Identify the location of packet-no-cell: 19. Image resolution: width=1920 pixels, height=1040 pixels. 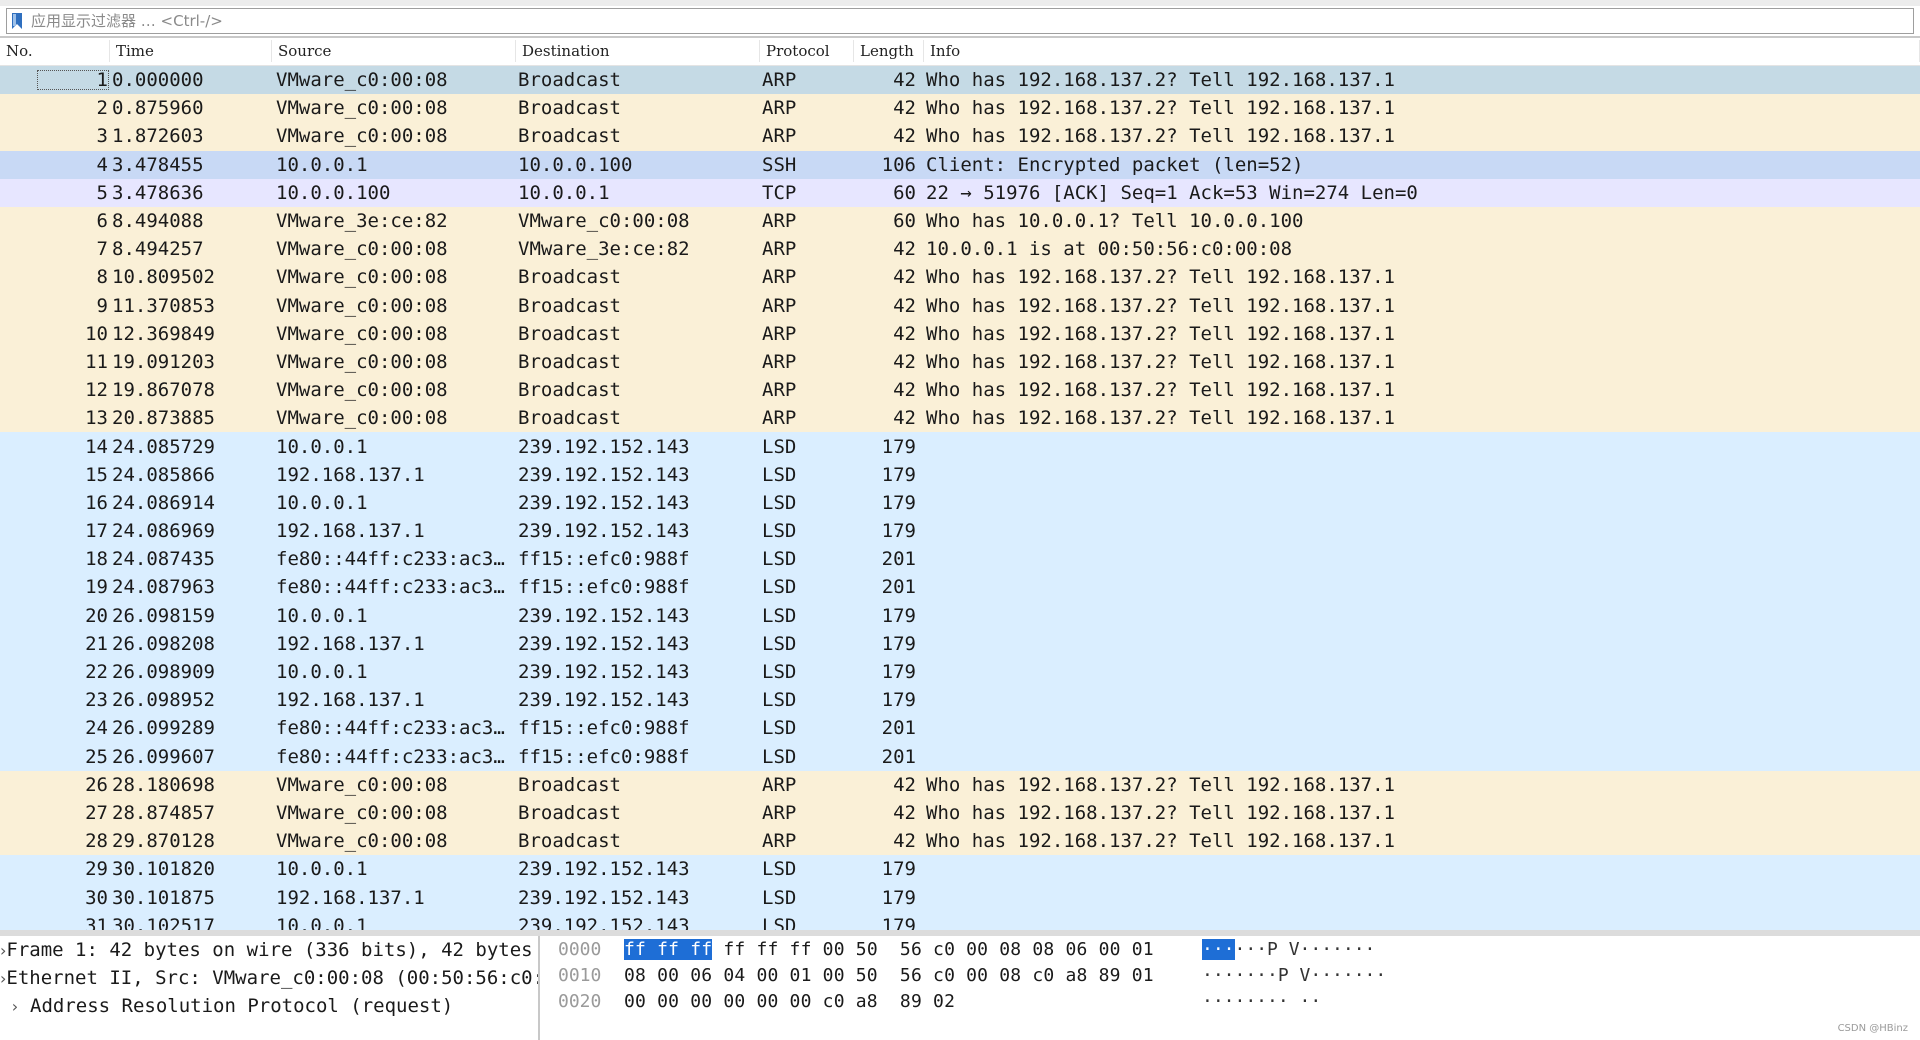
(96, 587).